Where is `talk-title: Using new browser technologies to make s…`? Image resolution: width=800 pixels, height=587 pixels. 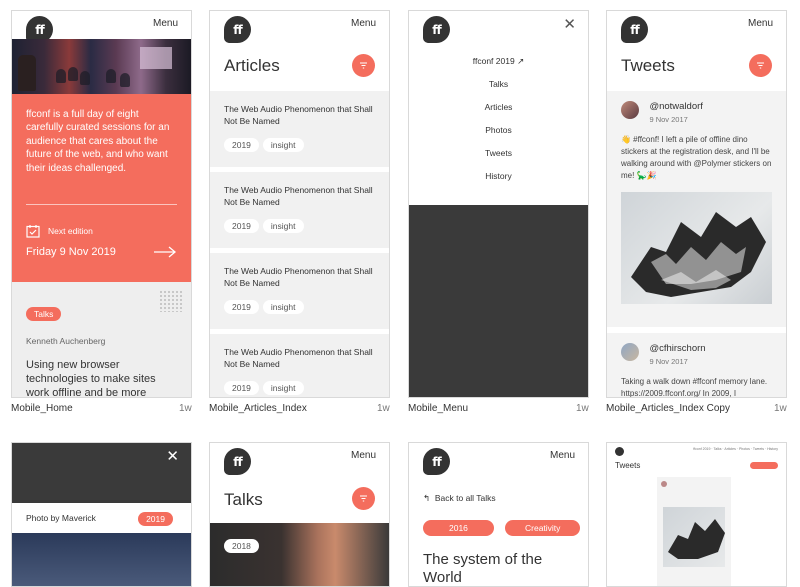 talk-title: Using new browser technologies to make s… is located at coordinates (101, 377).